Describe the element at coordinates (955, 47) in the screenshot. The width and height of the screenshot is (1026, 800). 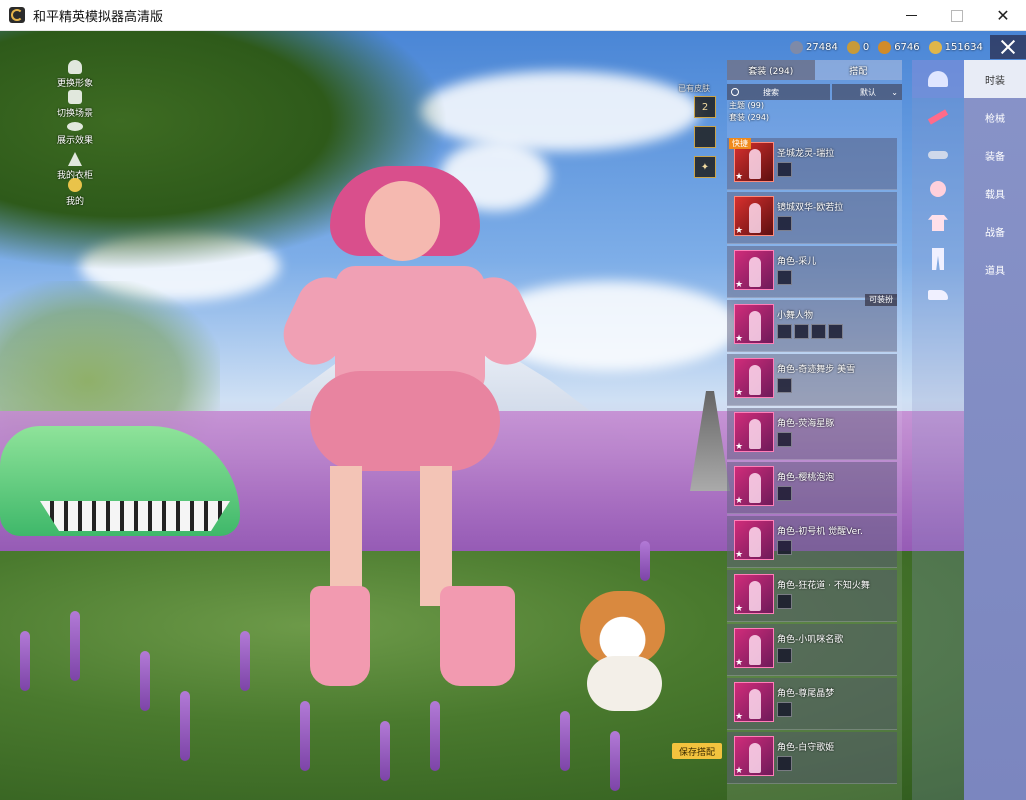
I see `currency-item: 151634` at that location.